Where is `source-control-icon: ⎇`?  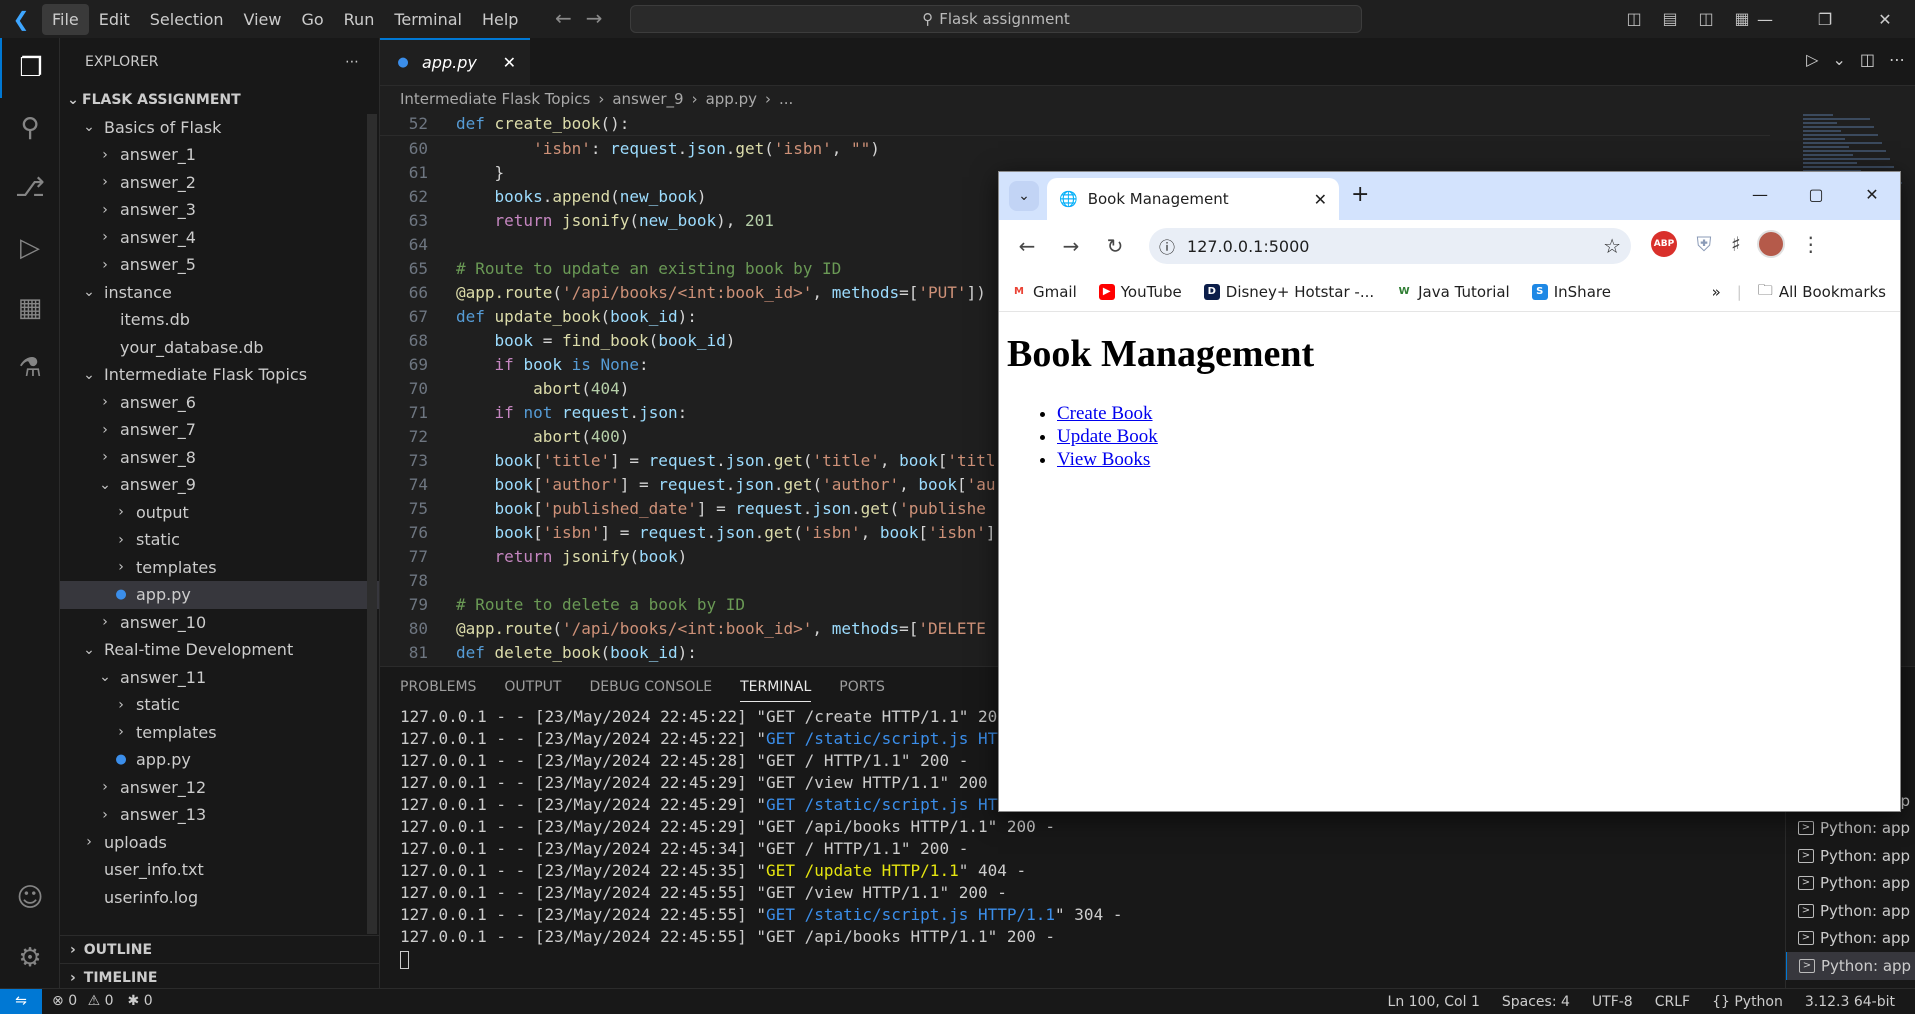 source-control-icon: ⎇ is located at coordinates (30, 188).